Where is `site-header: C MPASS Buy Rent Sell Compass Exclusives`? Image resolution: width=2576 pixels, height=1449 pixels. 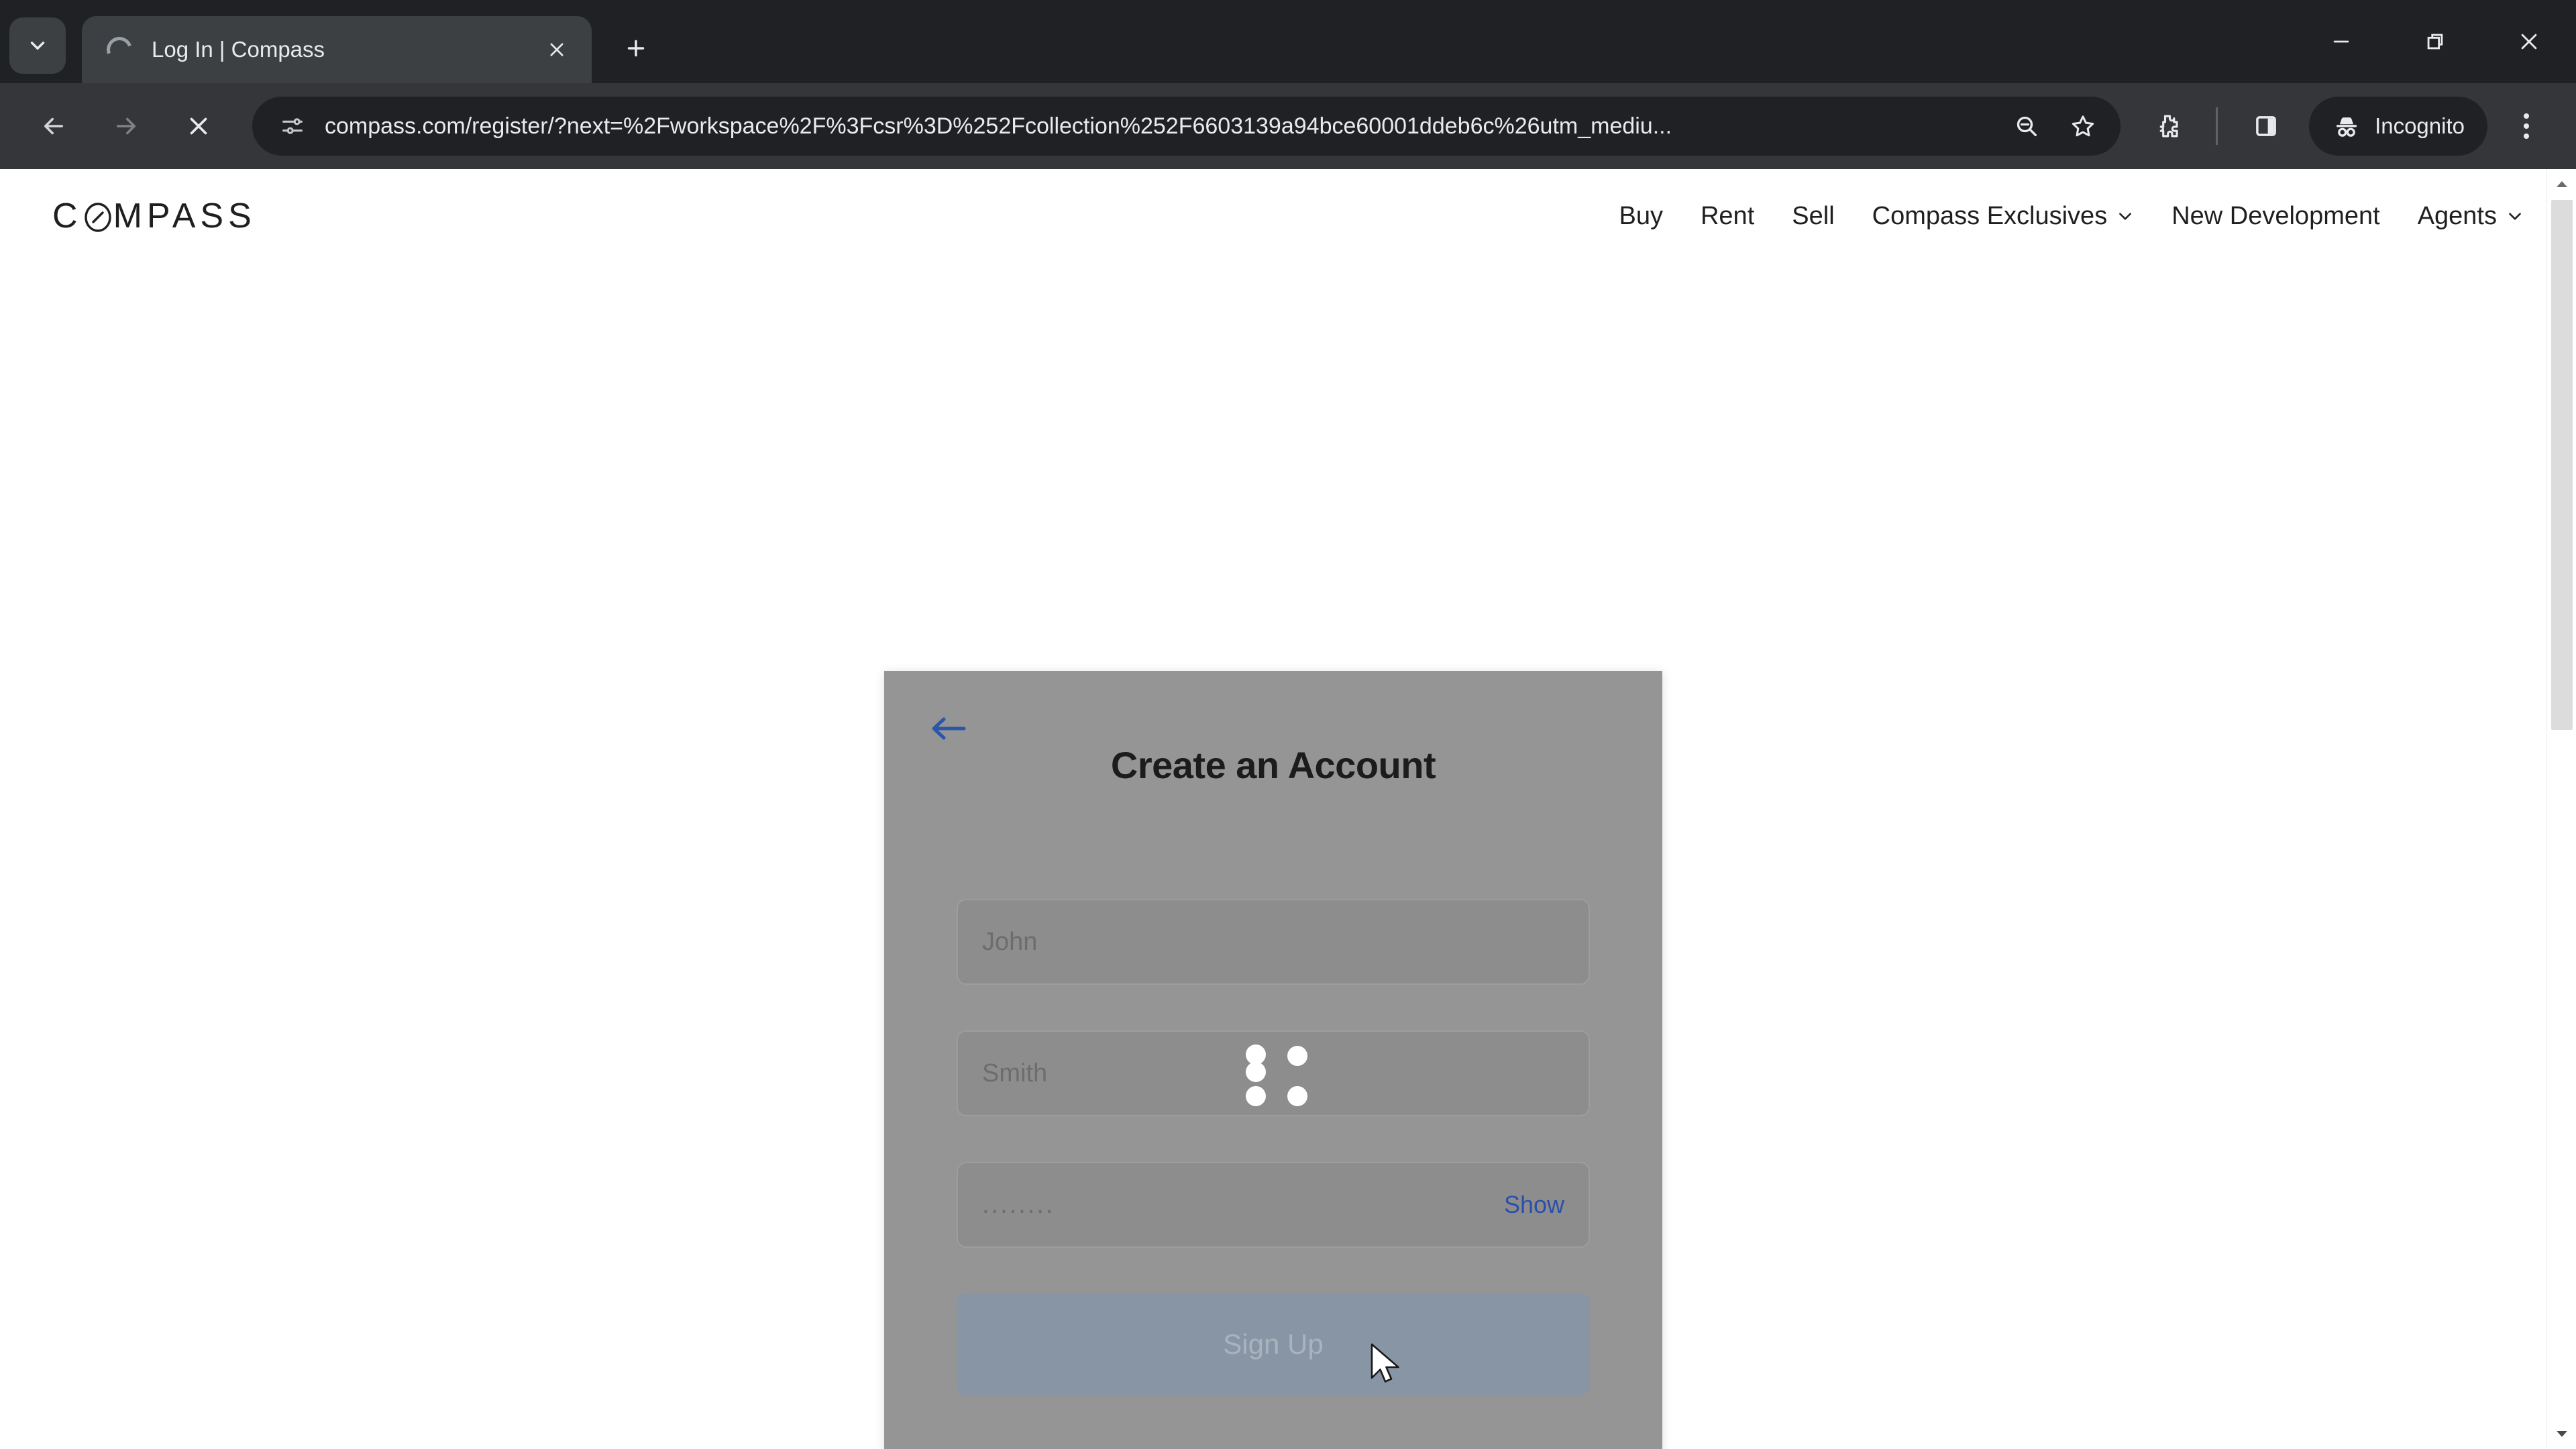 site-header: C MPASS Buy Rent Sell Compass Exclusives is located at coordinates (1288, 216).